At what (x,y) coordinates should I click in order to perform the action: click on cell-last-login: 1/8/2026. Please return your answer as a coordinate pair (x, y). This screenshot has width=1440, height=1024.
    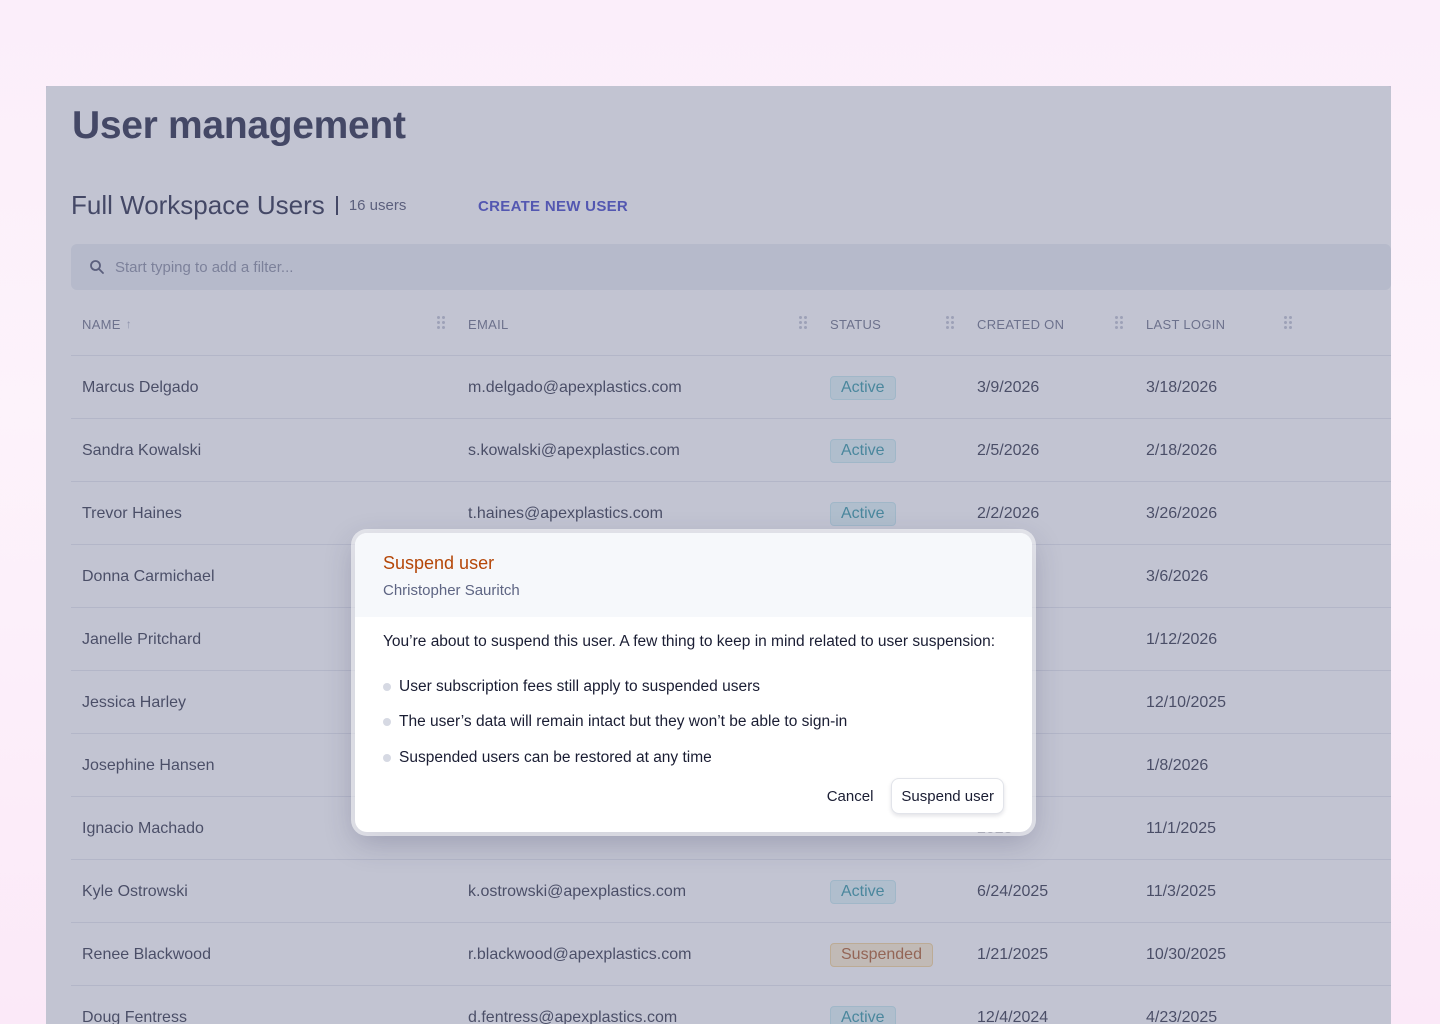
    Looking at the image, I should click on (1177, 765).